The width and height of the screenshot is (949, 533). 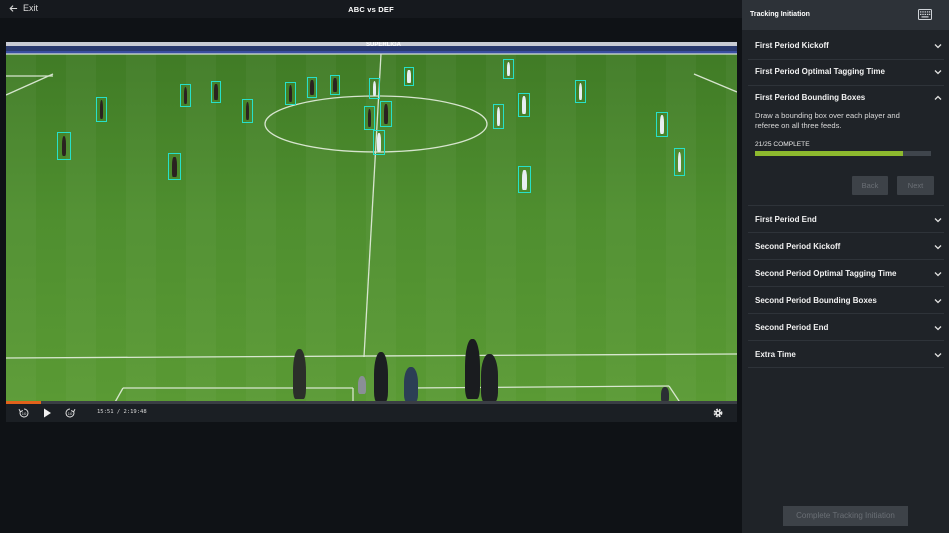 What do you see at coordinates (846, 46) in the screenshot?
I see `section-first-period-kickoff: First Period Kickoff` at bounding box center [846, 46].